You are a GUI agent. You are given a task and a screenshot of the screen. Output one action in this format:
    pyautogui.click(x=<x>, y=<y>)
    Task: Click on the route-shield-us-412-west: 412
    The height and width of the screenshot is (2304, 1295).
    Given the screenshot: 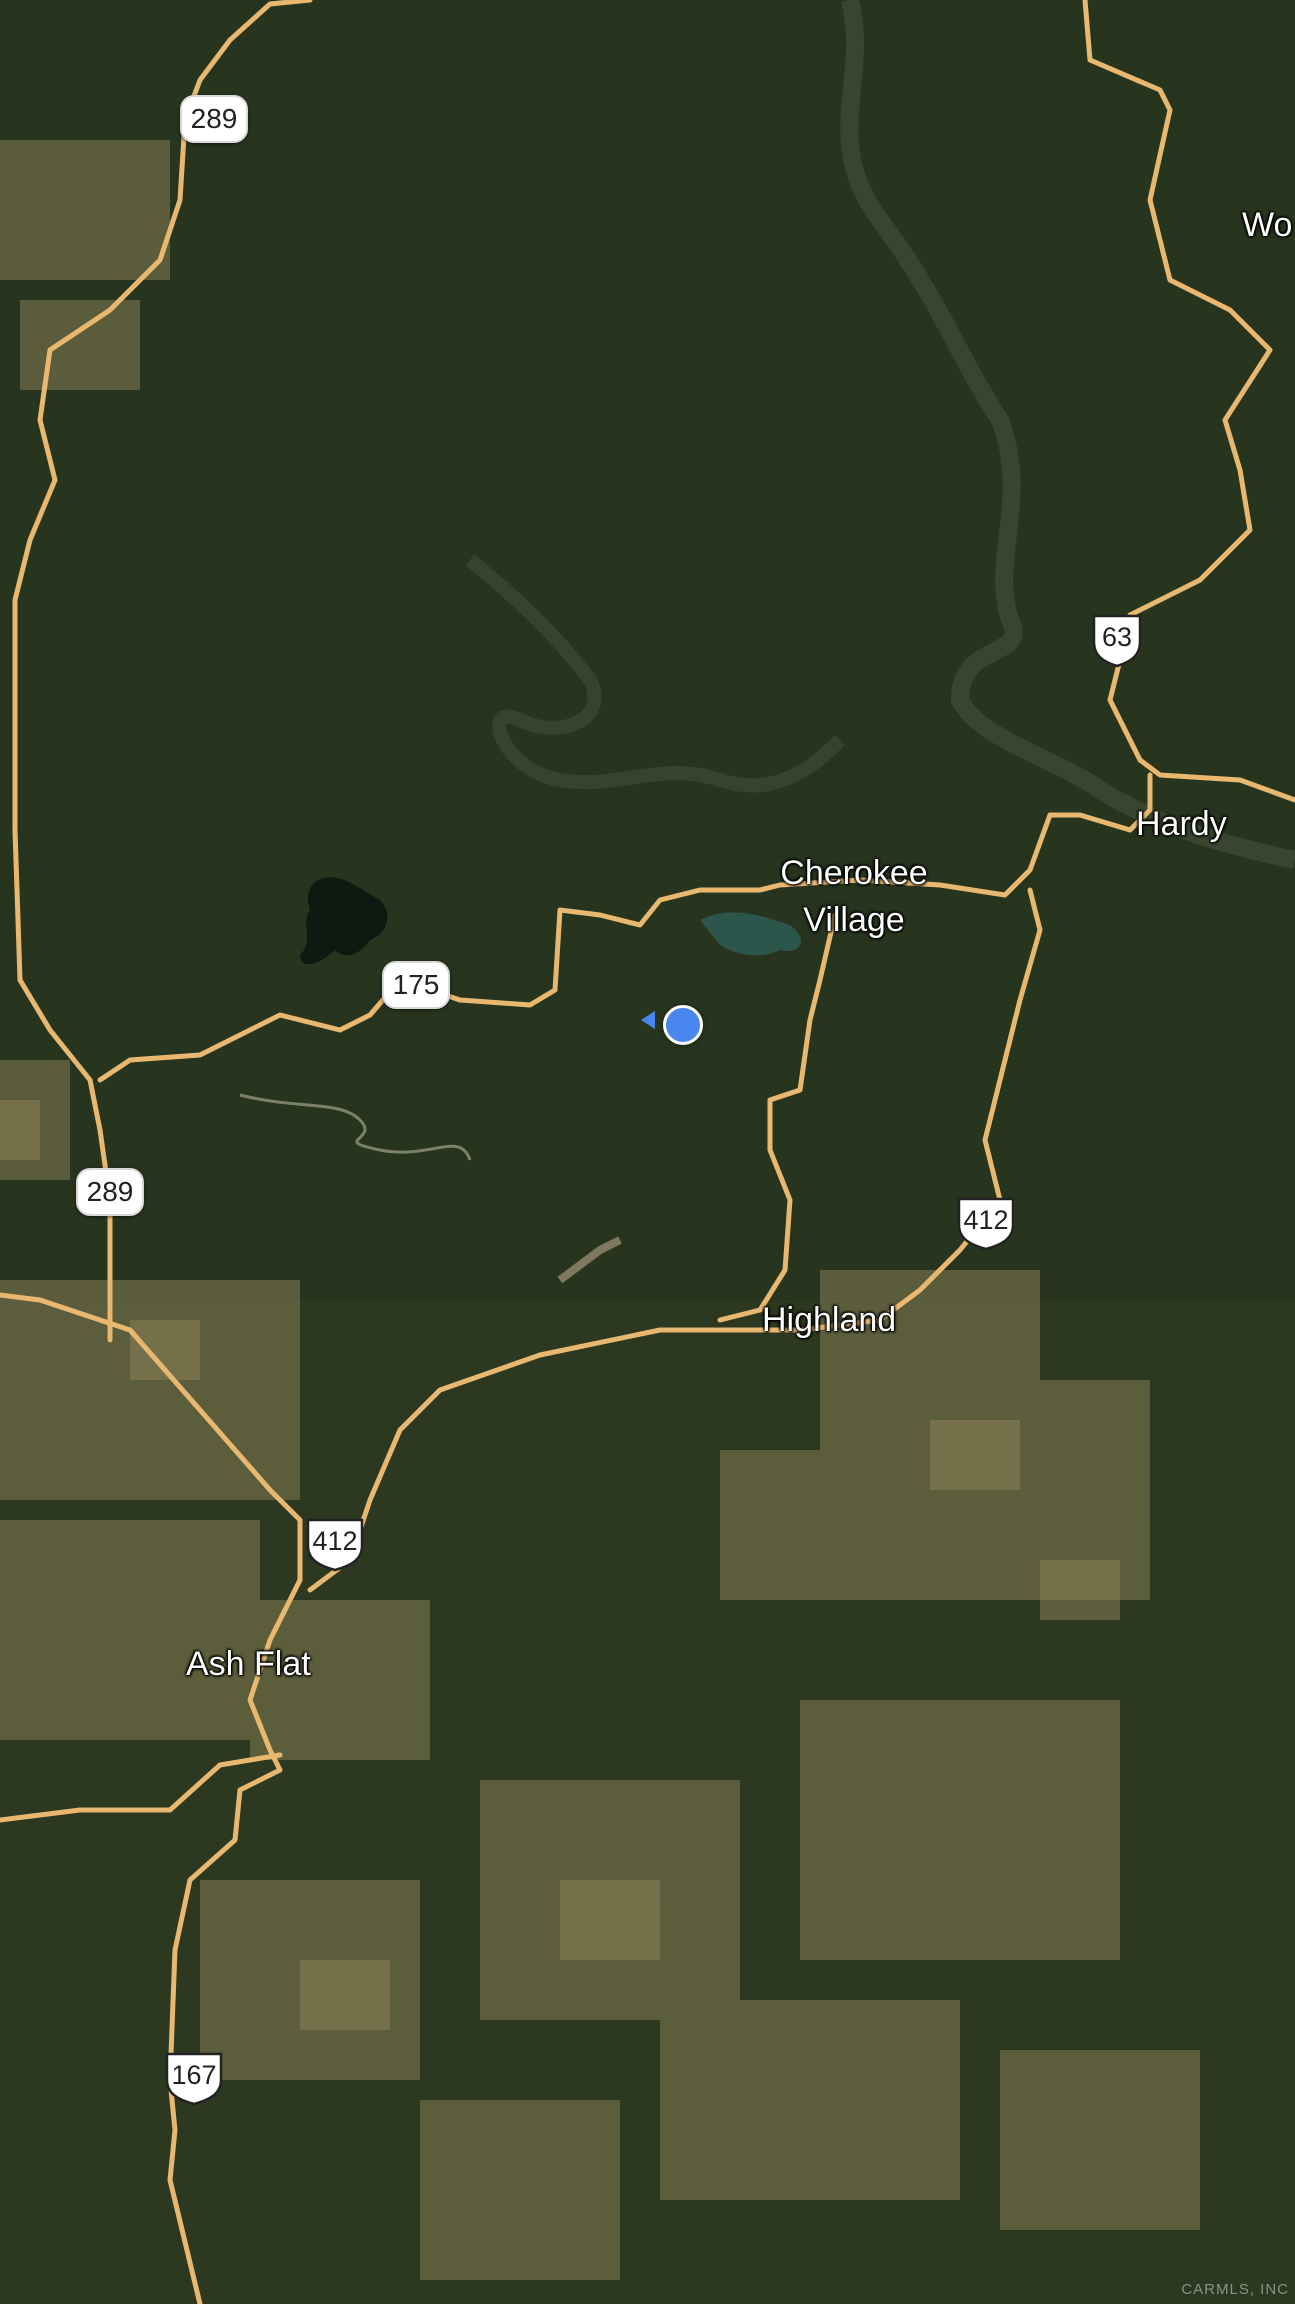 What is the action you would take?
    pyautogui.click(x=335, y=1544)
    